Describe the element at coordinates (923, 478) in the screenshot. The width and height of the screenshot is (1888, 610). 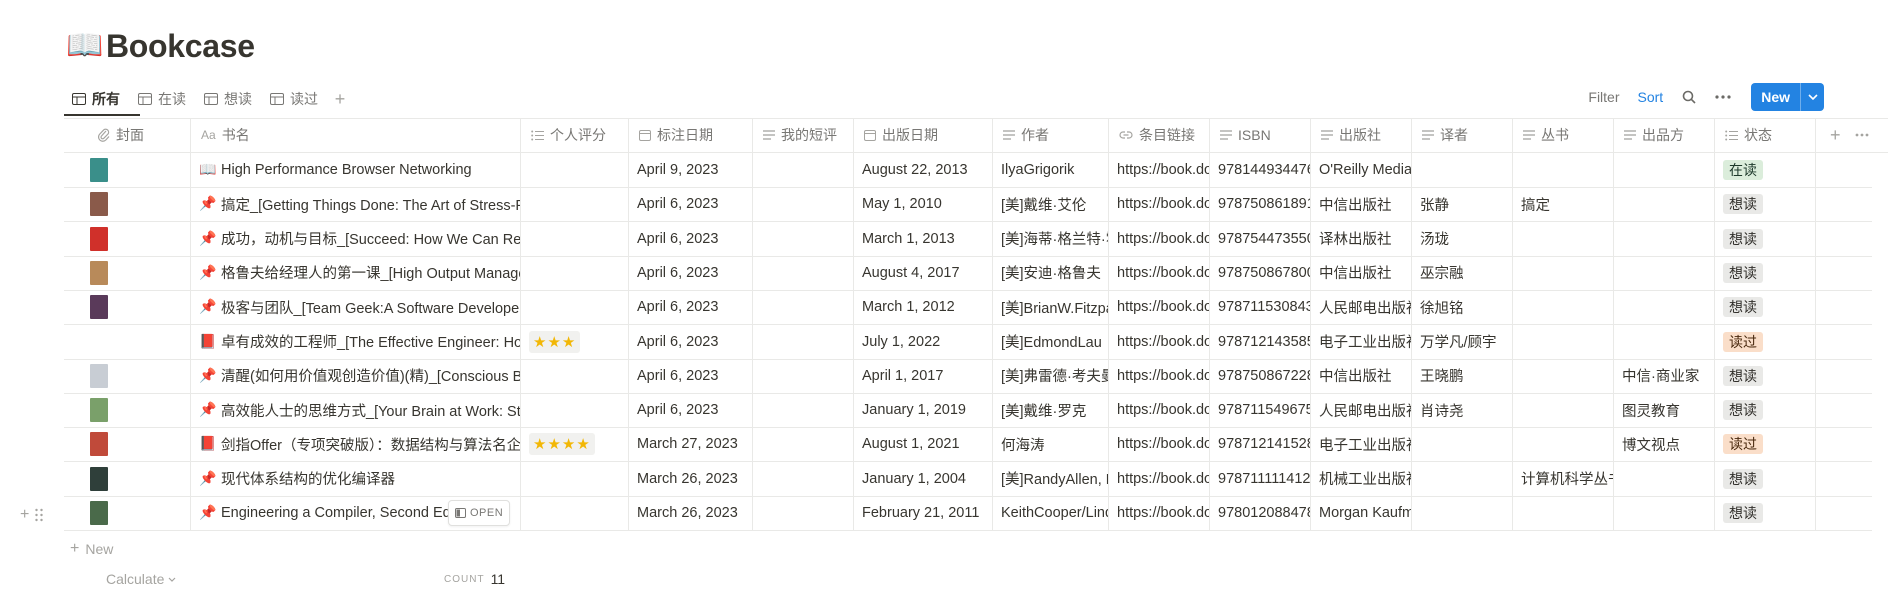
I see `cell-pub-date: January 1, 2004` at that location.